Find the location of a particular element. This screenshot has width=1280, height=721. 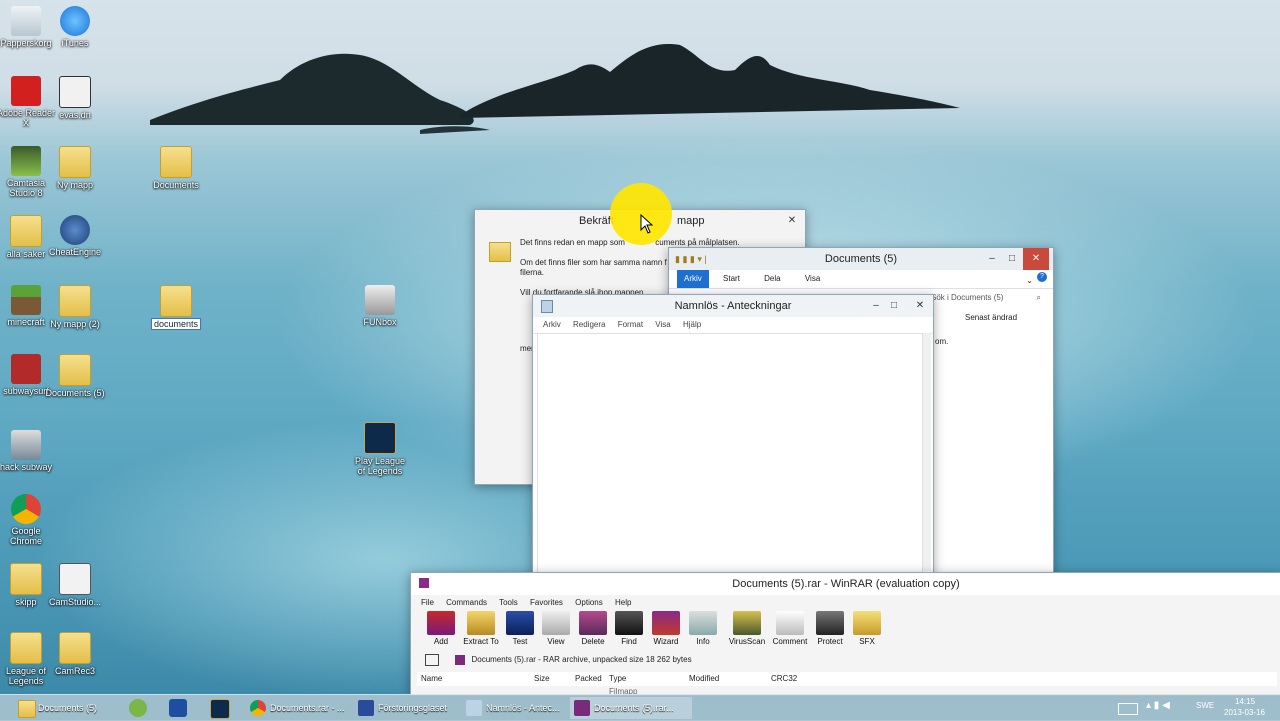

up-folder-icon is located at coordinates (432, 659).